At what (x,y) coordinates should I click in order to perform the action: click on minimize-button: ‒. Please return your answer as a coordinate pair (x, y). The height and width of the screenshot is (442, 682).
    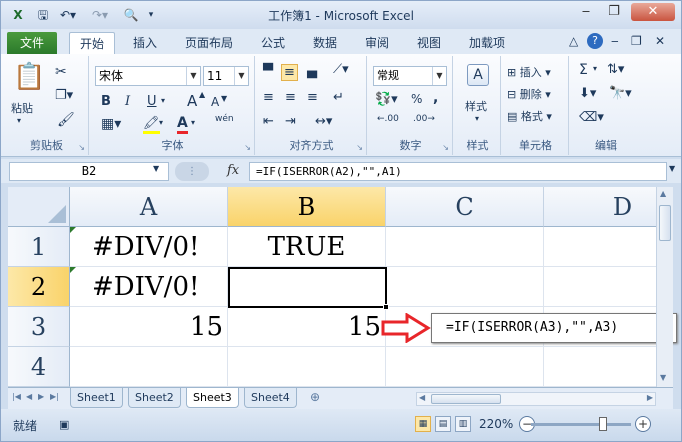
    Looking at the image, I should click on (586, 12).